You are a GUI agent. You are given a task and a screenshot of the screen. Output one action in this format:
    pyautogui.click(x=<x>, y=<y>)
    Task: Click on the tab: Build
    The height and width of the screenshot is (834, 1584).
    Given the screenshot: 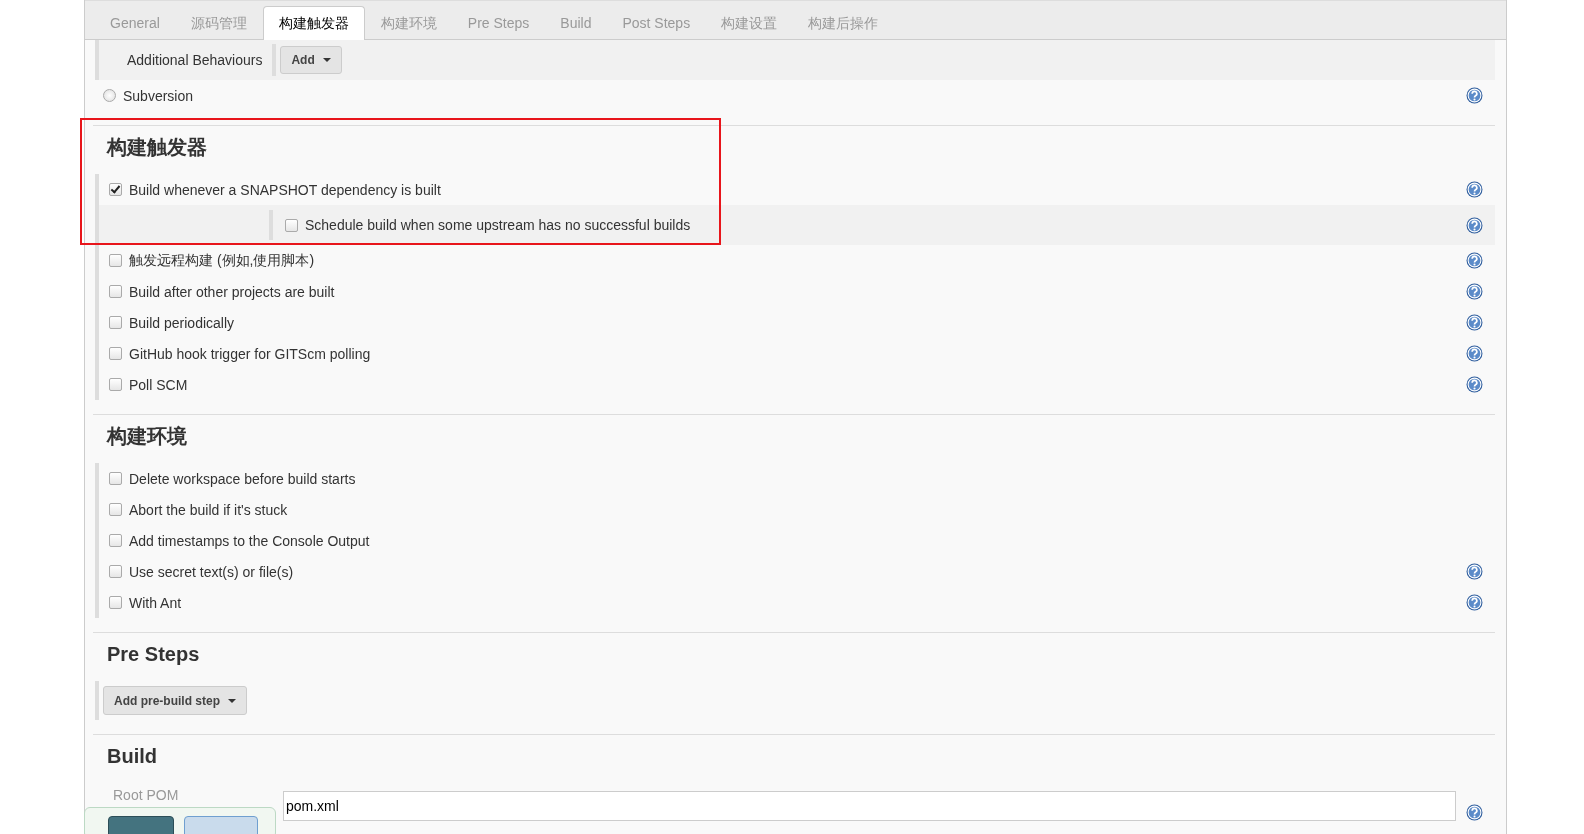 What is the action you would take?
    pyautogui.click(x=576, y=23)
    